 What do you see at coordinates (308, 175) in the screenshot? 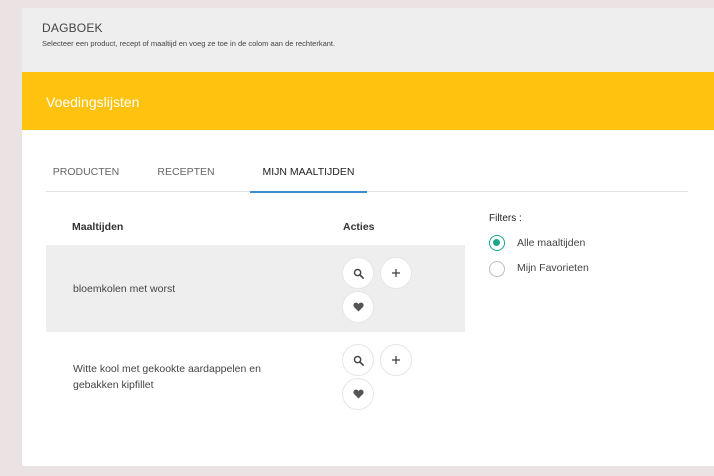
I see `tab-my-meals: MIJN MAALTIJDEN` at bounding box center [308, 175].